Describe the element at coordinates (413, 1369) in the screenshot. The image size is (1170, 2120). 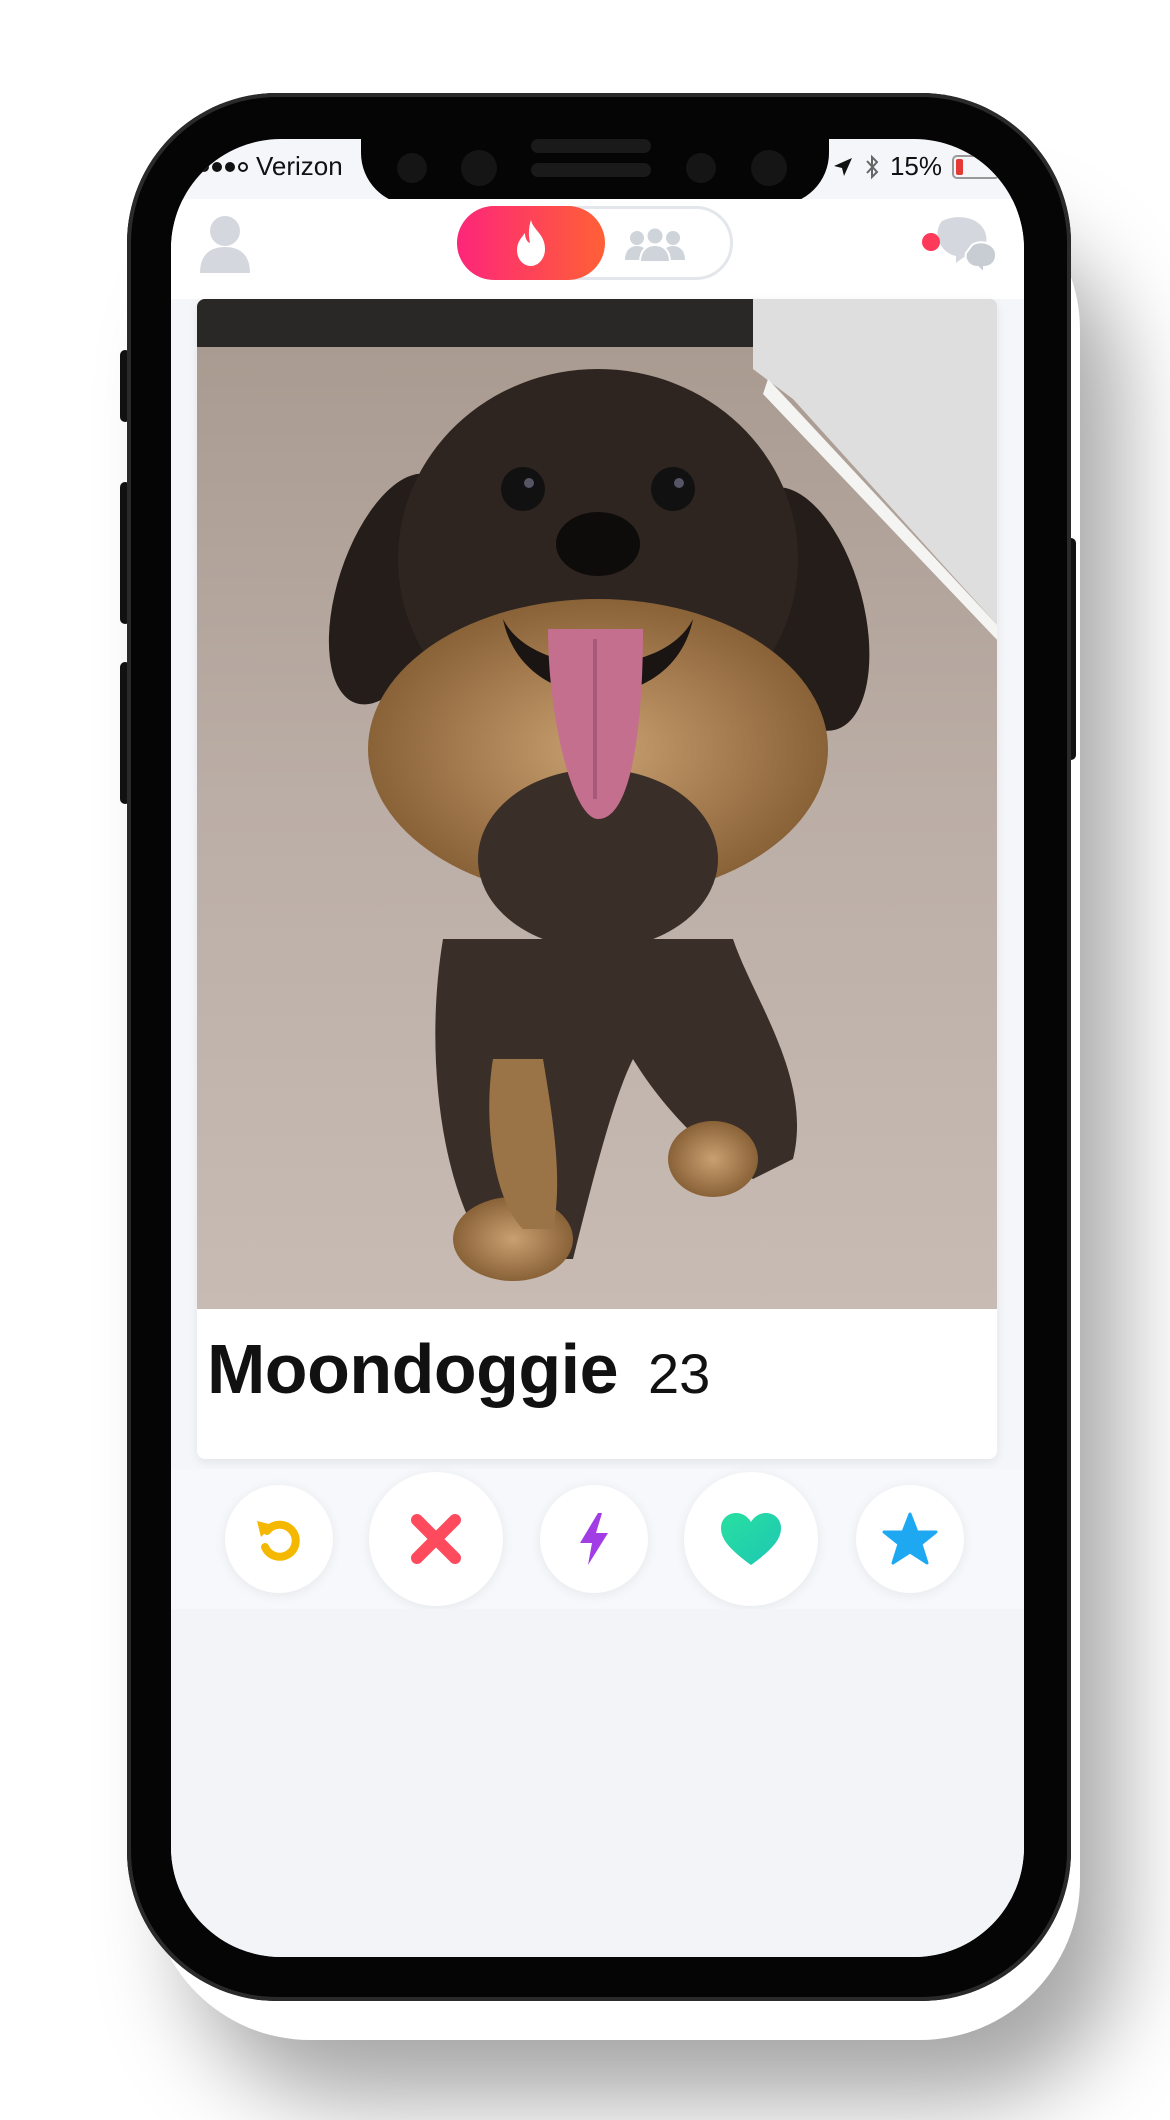
I see `profile-name: Moondoggie` at that location.